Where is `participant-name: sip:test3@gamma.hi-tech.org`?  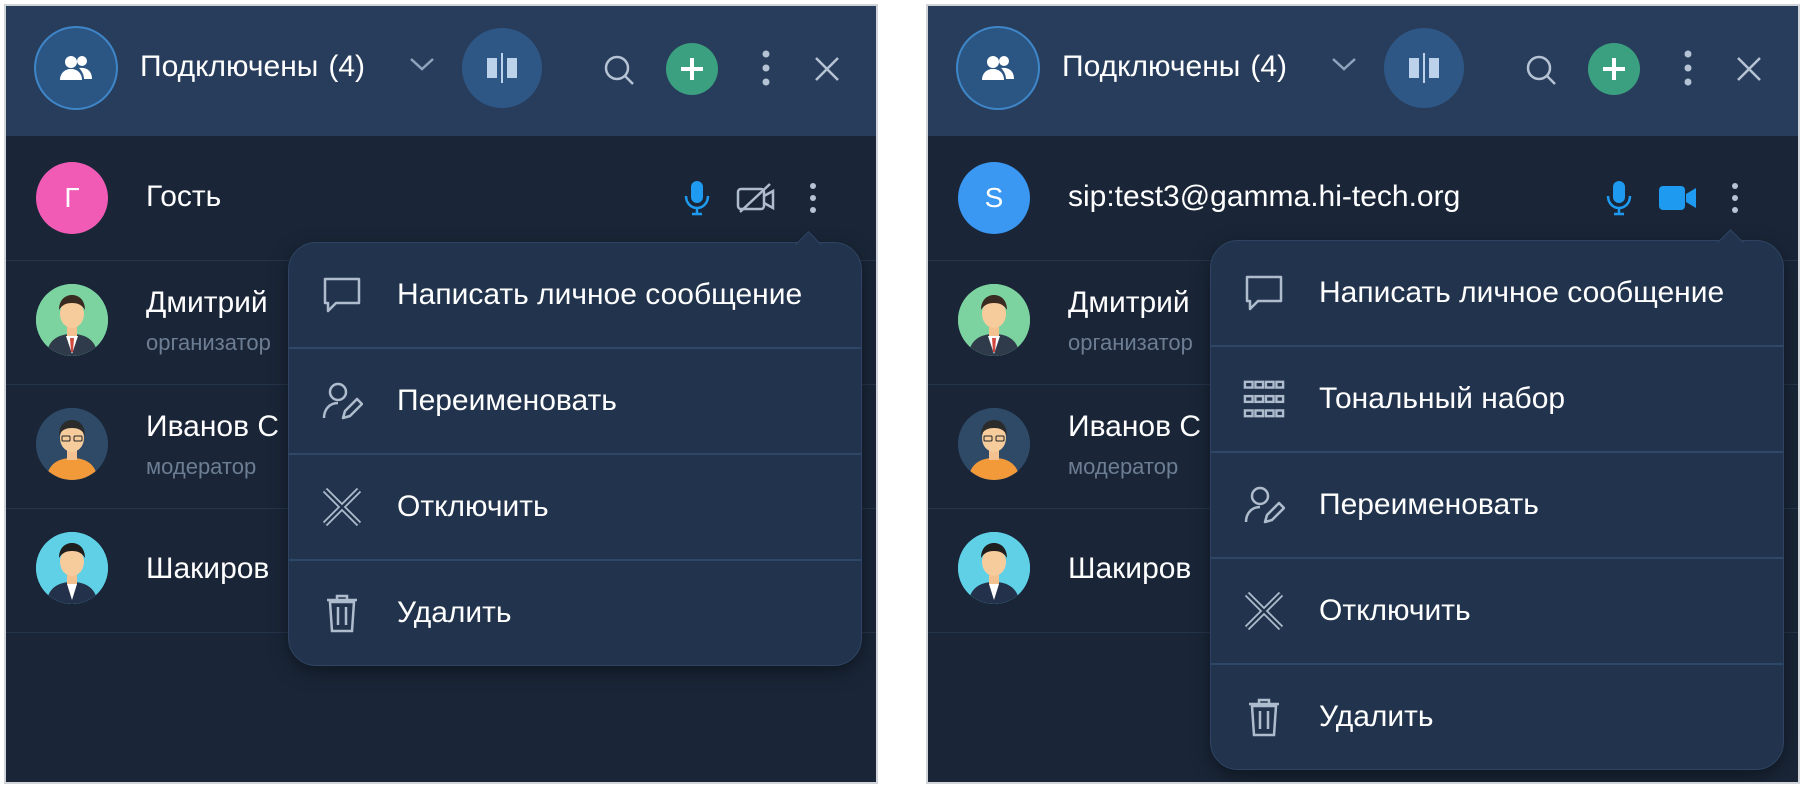 participant-name: sip:test3@gamma.hi-tech.org is located at coordinates (1264, 196).